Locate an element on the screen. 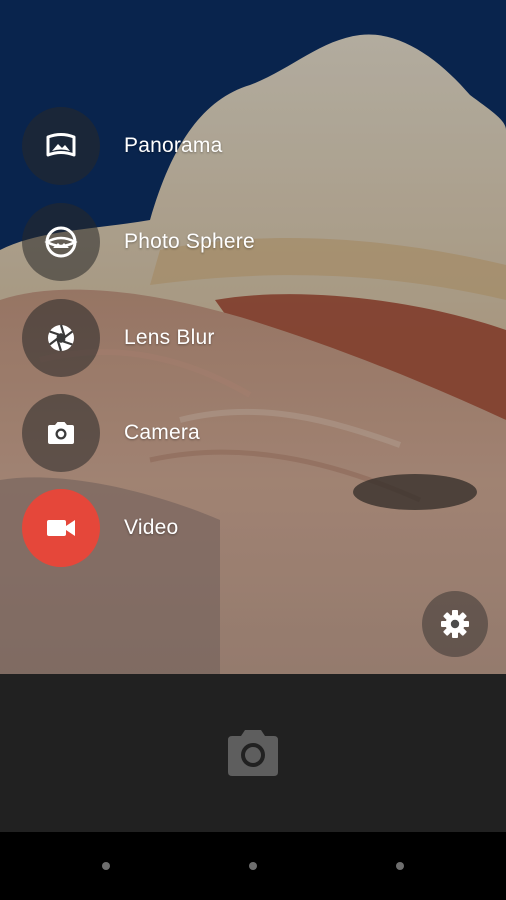  mode-option-photo-sphere: Photo Sphere is located at coordinates (138, 242).